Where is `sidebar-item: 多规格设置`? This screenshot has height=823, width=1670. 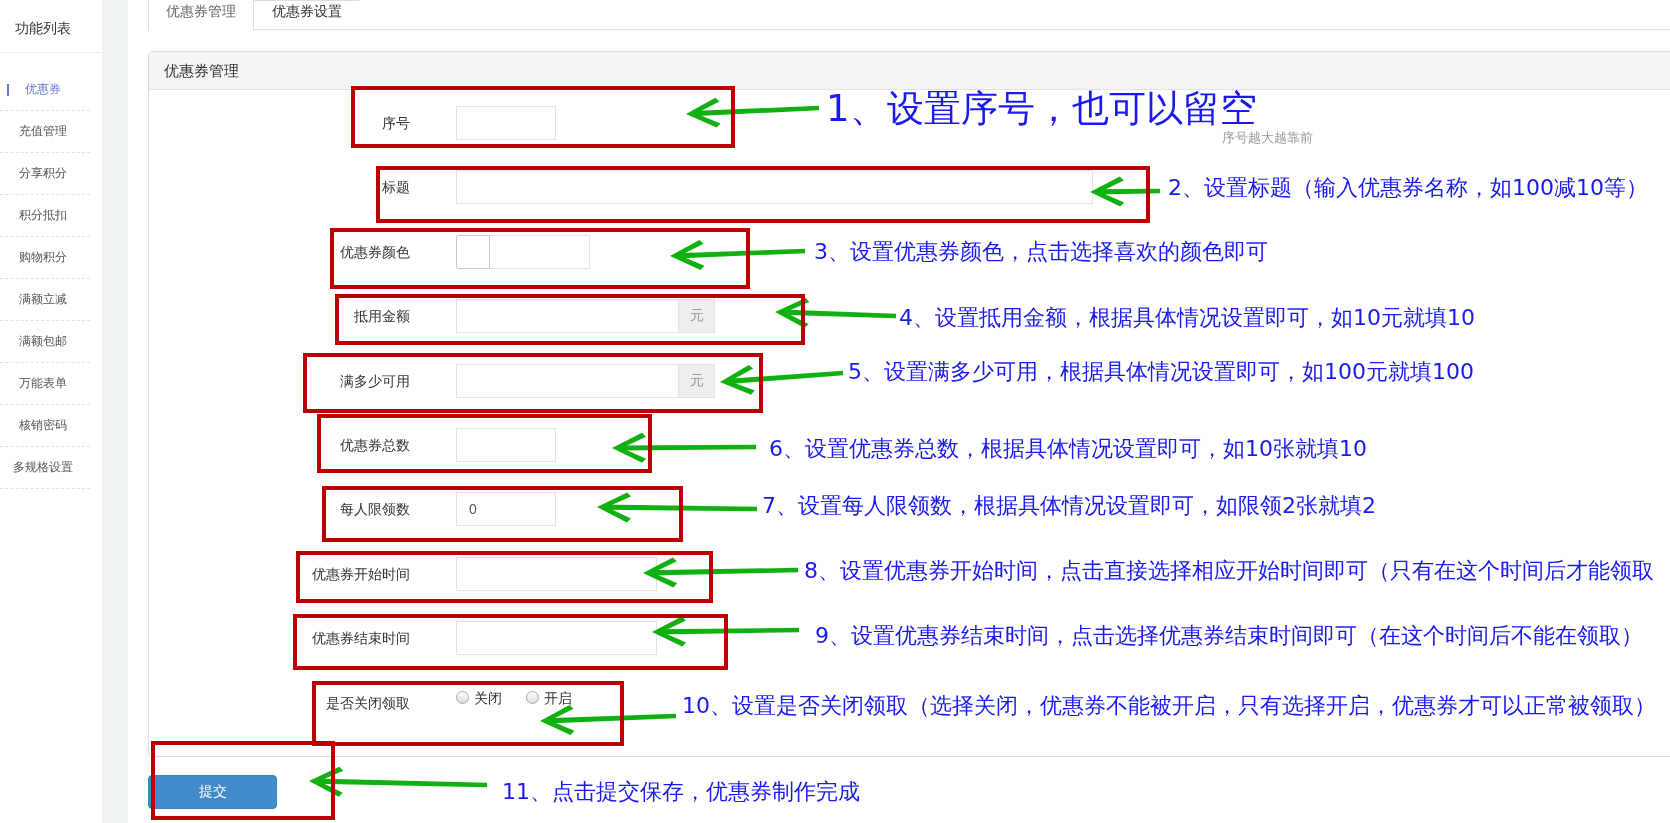 sidebar-item: 多规格设置 is located at coordinates (45, 468).